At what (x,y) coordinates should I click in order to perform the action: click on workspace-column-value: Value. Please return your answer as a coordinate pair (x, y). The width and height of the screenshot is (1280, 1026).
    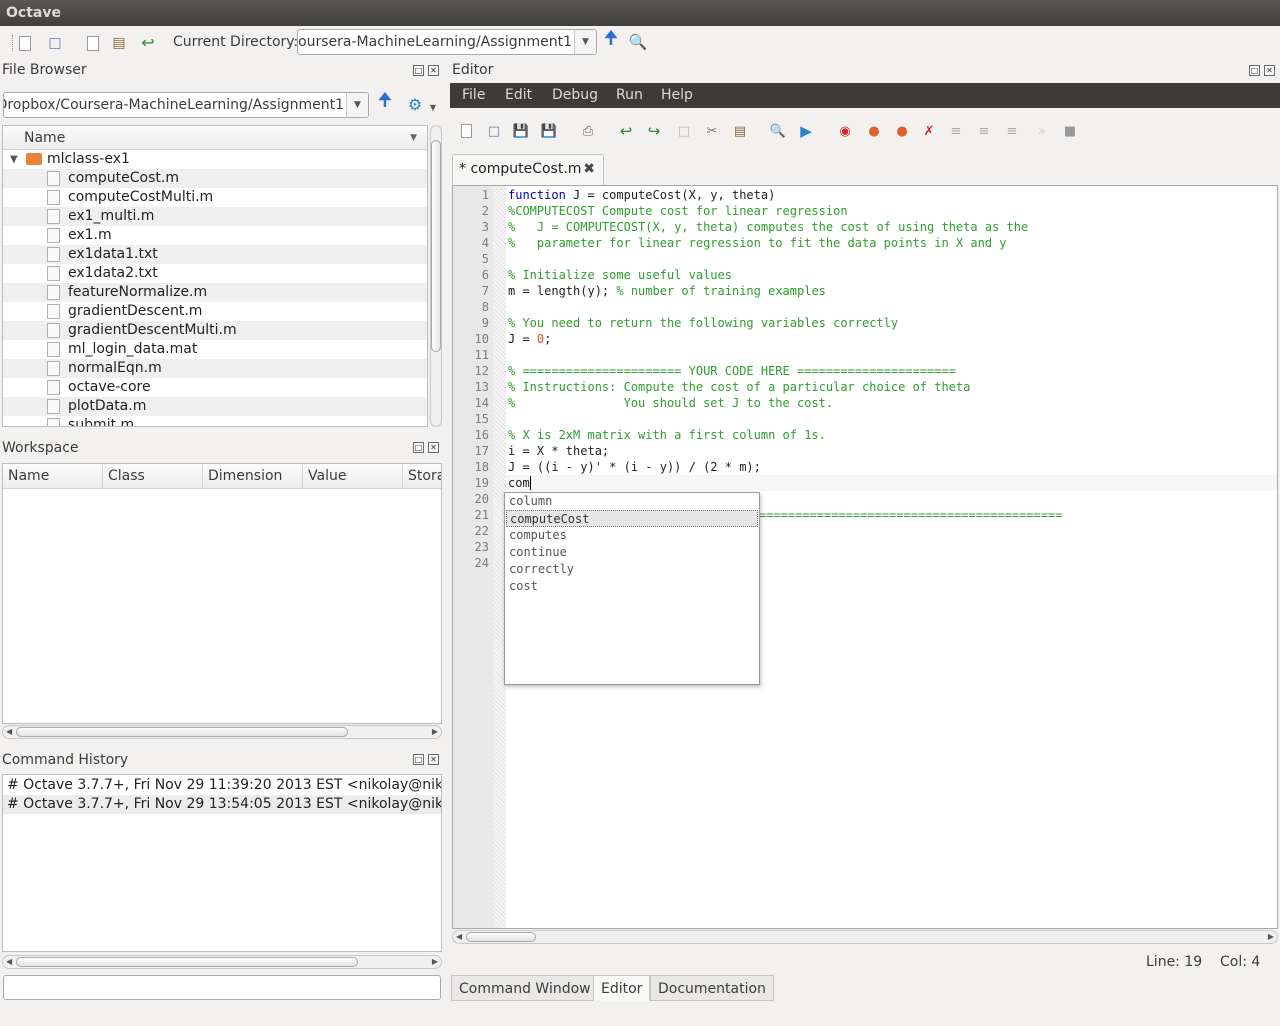
    Looking at the image, I should click on (353, 476).